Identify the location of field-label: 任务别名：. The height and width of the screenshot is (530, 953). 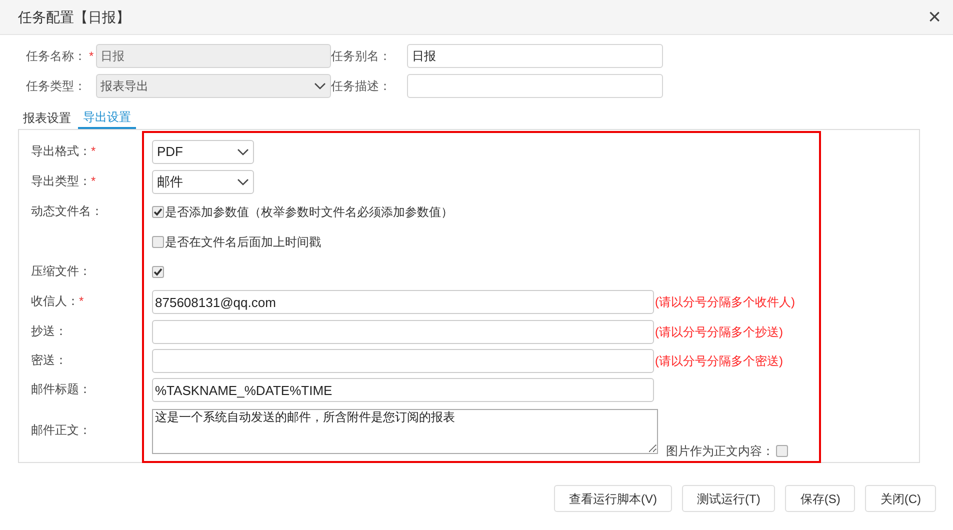
(361, 56).